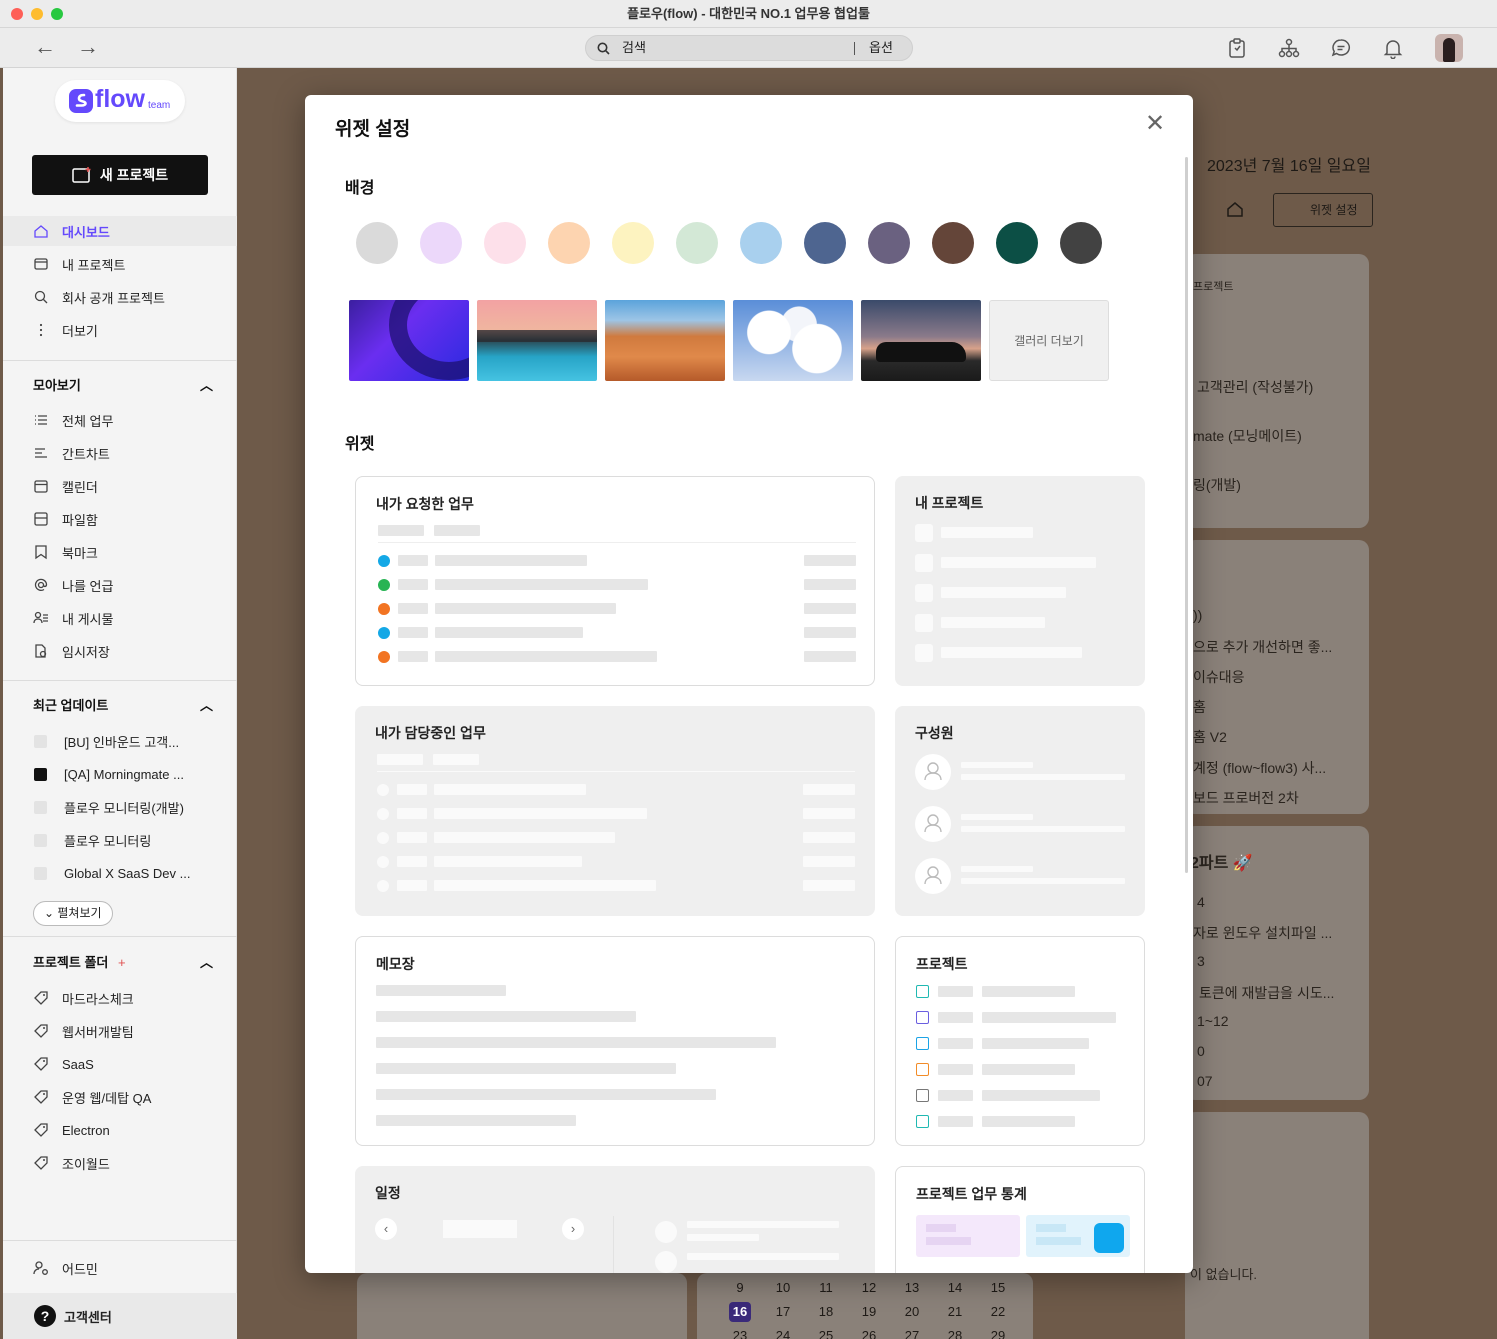  Describe the element at coordinates (1020, 1041) in the screenshot. I see `widget-projects: 프로젝트` at that location.